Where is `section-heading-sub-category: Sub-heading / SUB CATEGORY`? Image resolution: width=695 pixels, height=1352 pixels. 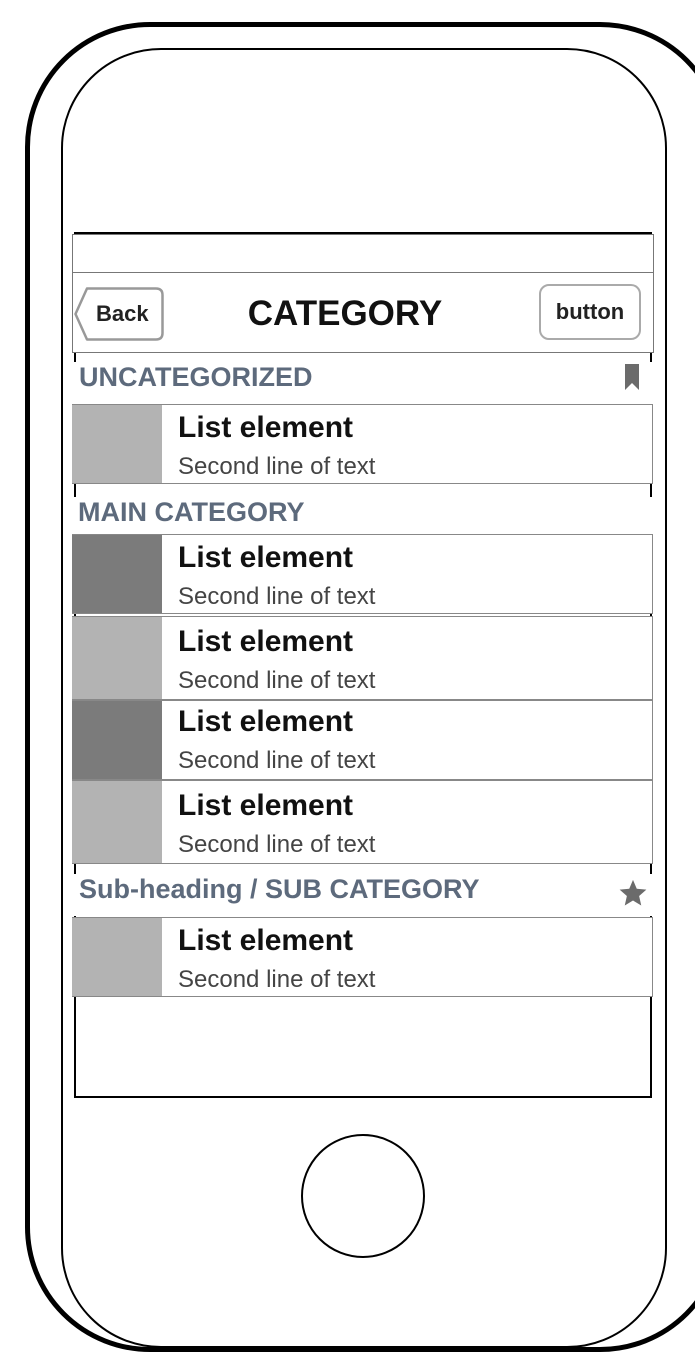 section-heading-sub-category: Sub-heading / SUB CATEGORY is located at coordinates (363, 895).